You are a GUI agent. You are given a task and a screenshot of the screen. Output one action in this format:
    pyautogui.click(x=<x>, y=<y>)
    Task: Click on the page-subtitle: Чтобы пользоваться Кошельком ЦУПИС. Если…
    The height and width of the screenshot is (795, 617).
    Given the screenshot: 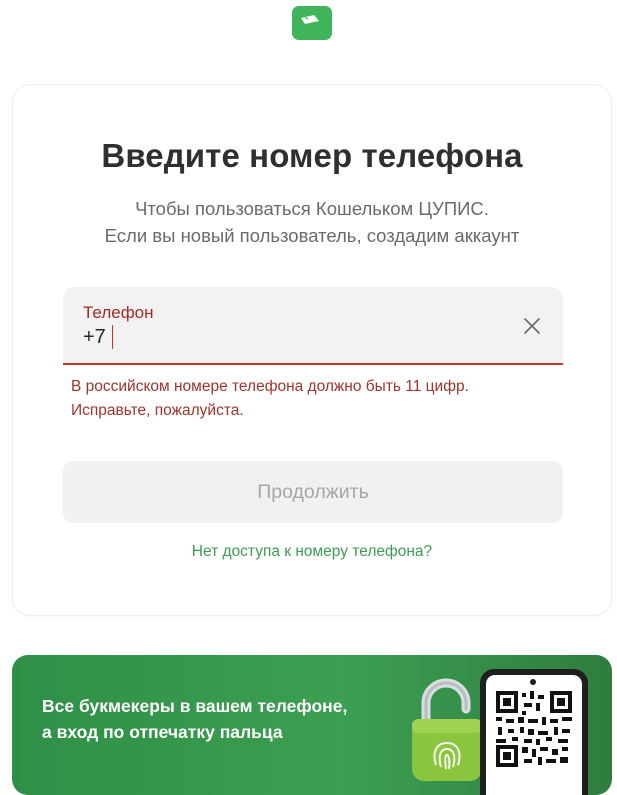 What is the action you would take?
    pyautogui.click(x=312, y=222)
    